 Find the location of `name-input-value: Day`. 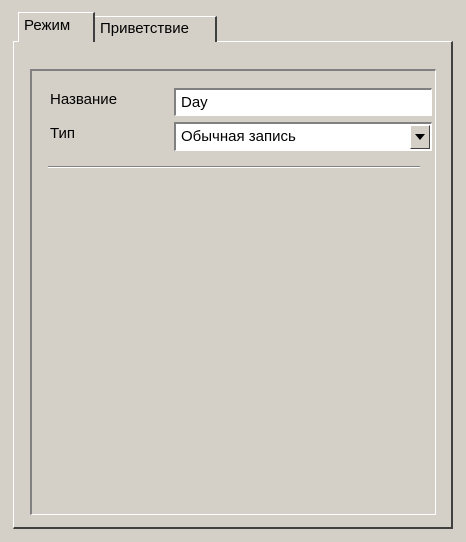

name-input-value: Day is located at coordinates (194, 102).